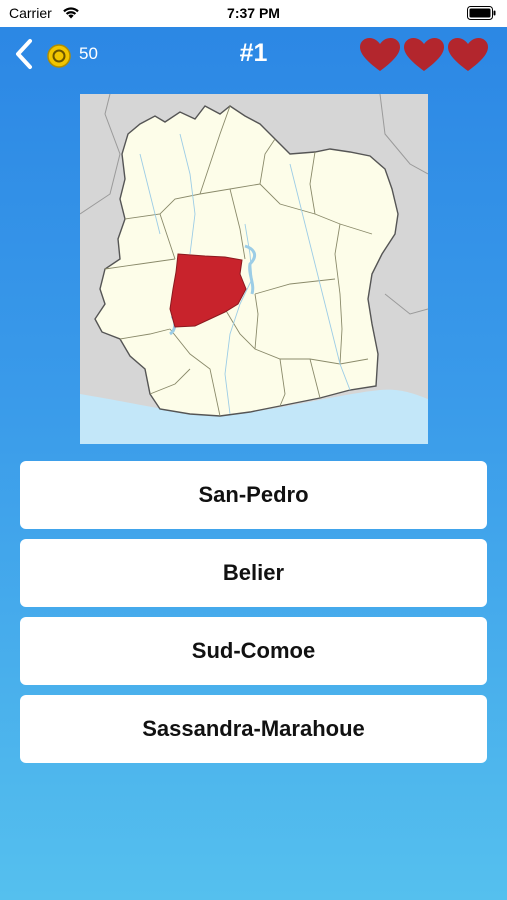 The image size is (507, 900). Describe the element at coordinates (253, 729) in the screenshot. I see `answer-button-4: Sassandra-Marahoue` at that location.